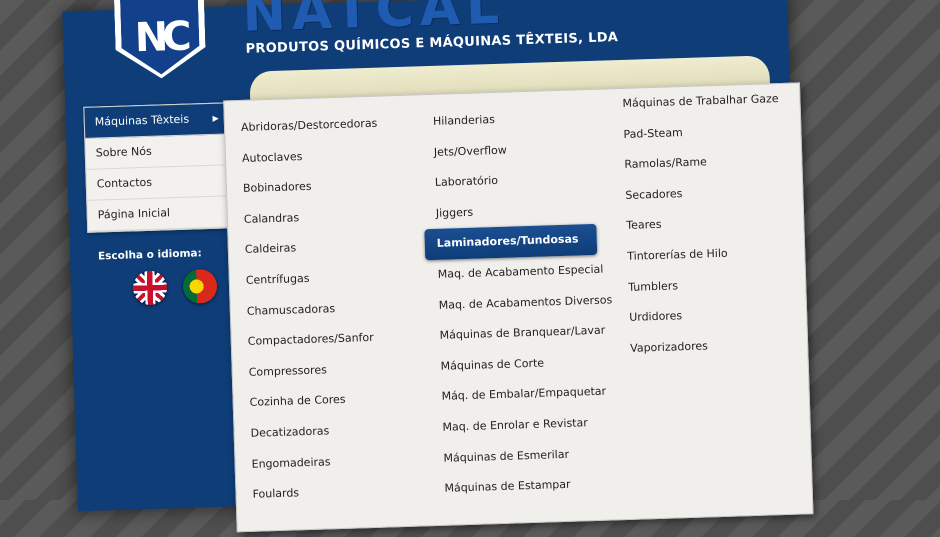 The height and width of the screenshot is (537, 940). I want to click on sidebar-item-pagina-inicial: Página Inicial, so click(158, 214).